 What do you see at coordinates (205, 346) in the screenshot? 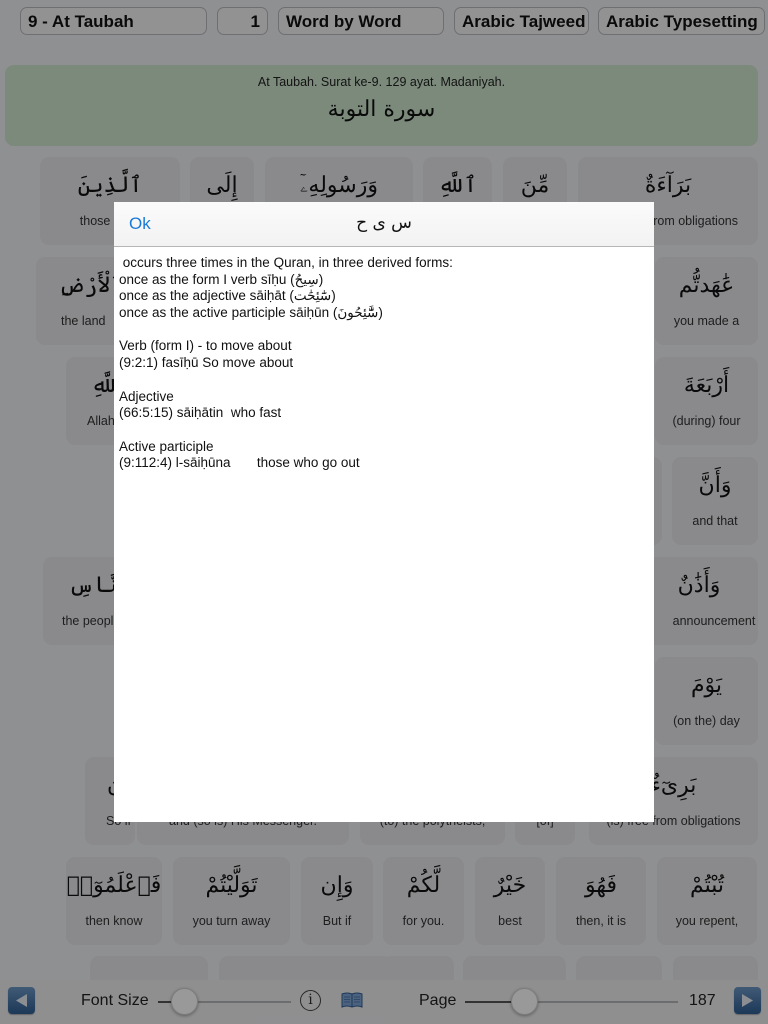
I see `popover-line: Verb (form I) - to move about` at bounding box center [205, 346].